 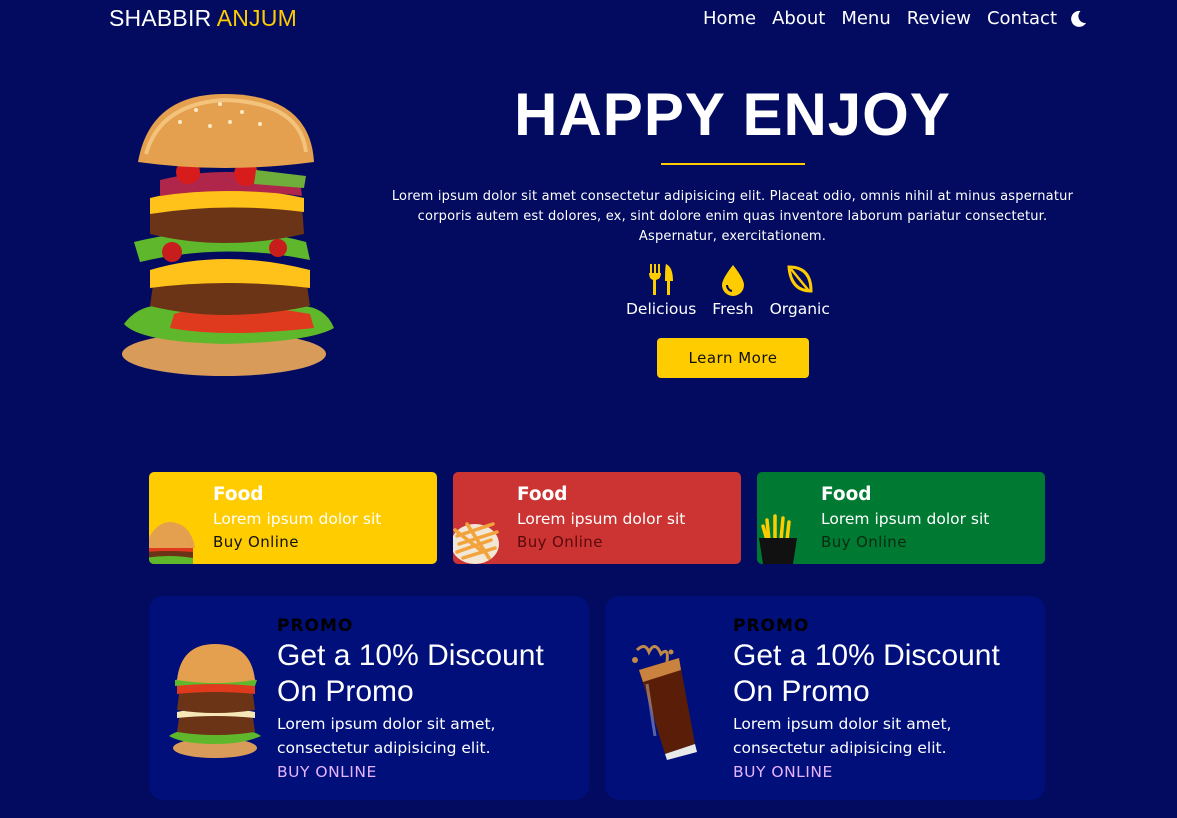 I want to click on feature-label: Delicious, so click(x=661, y=309).